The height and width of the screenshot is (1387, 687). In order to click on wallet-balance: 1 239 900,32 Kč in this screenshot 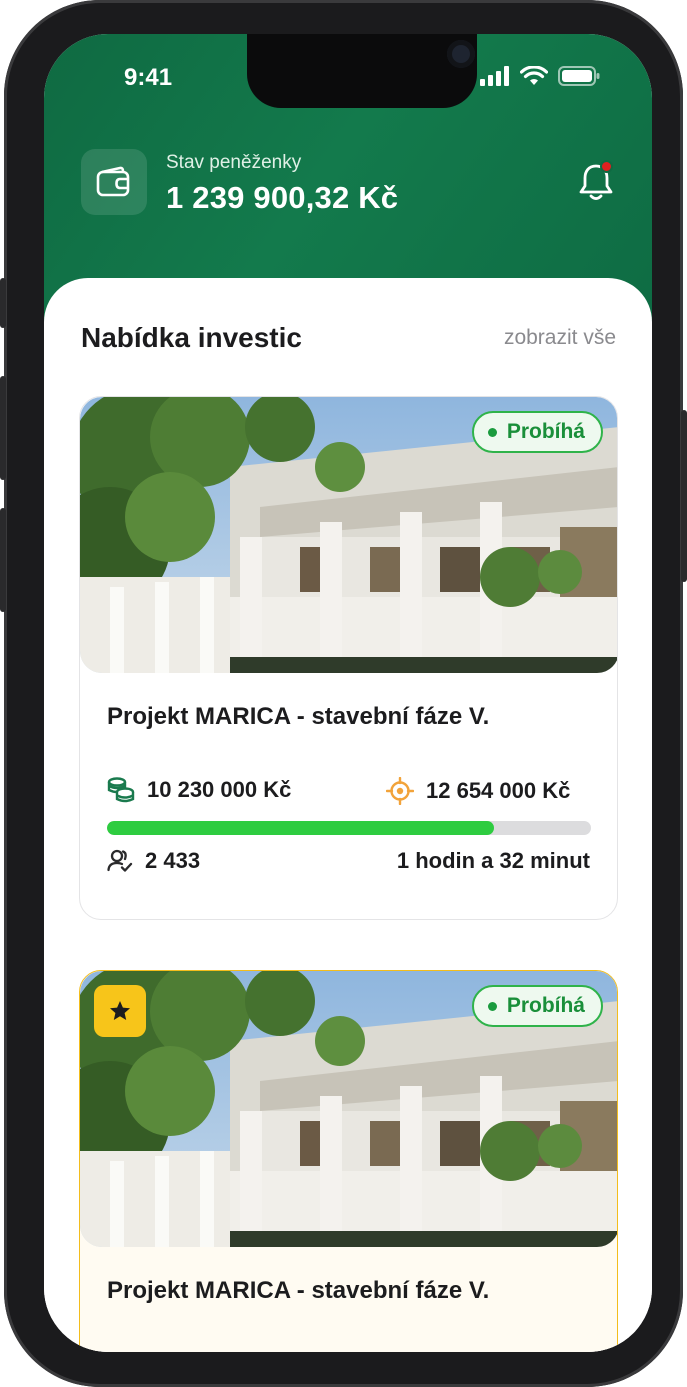, I will do `click(282, 197)`.